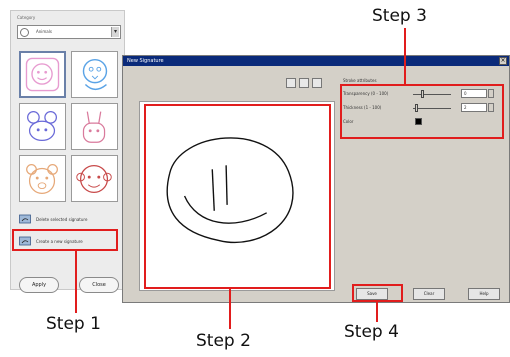 The image size is (510, 357). I want to click on monkey-drawing-icon, so click(94, 179).